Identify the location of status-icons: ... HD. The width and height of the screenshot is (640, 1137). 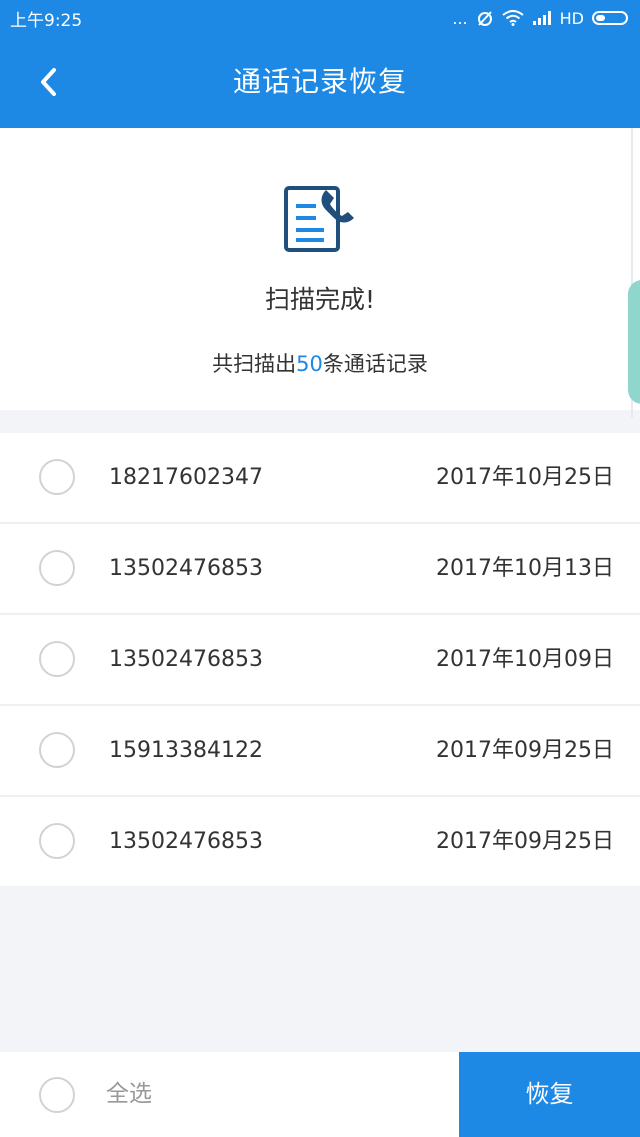
(540, 18).